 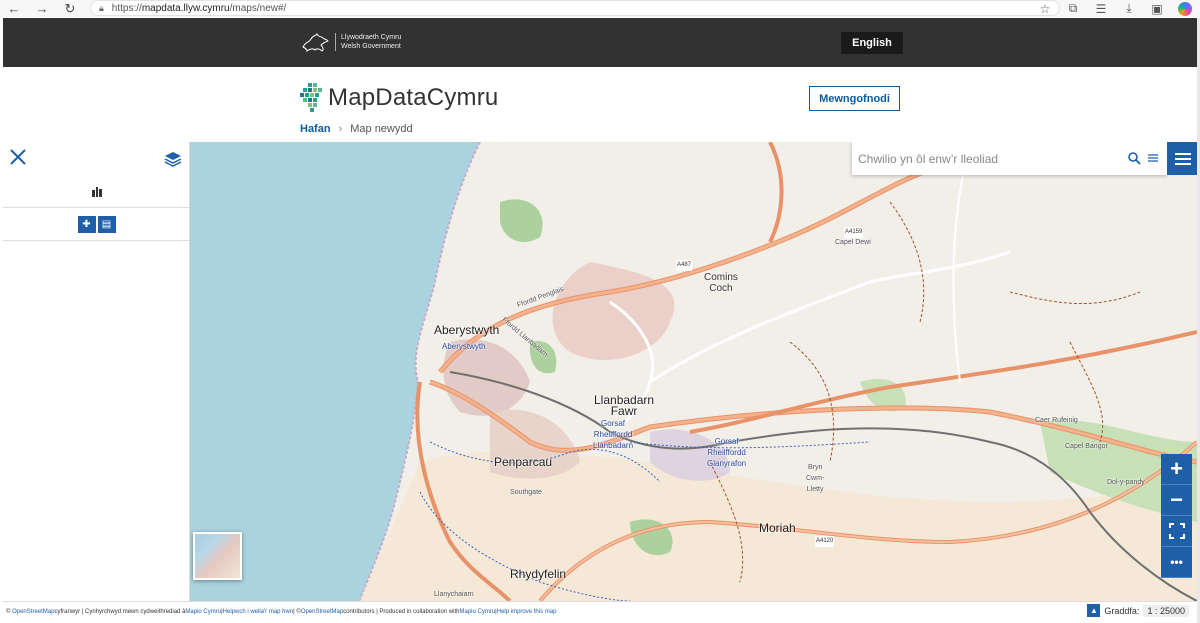 What do you see at coordinates (381, 129) in the screenshot?
I see `breadcrumb-current: Map newydd` at bounding box center [381, 129].